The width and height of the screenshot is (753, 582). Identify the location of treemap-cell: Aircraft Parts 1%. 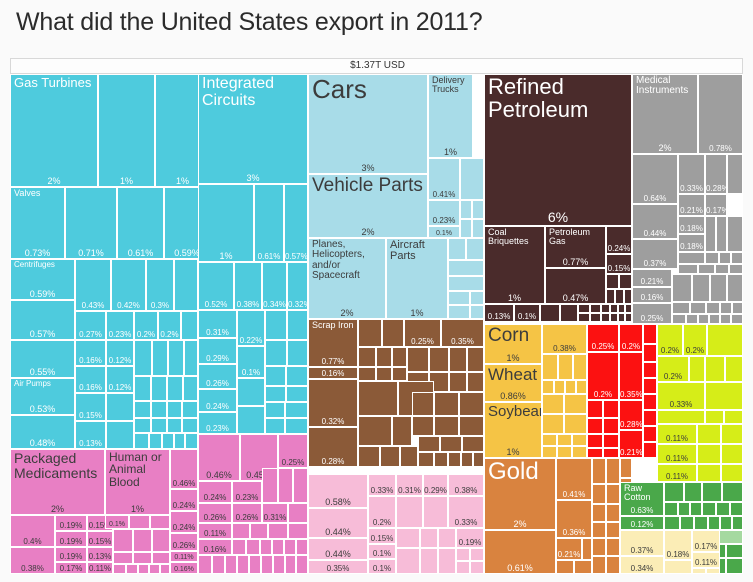
(417, 278).